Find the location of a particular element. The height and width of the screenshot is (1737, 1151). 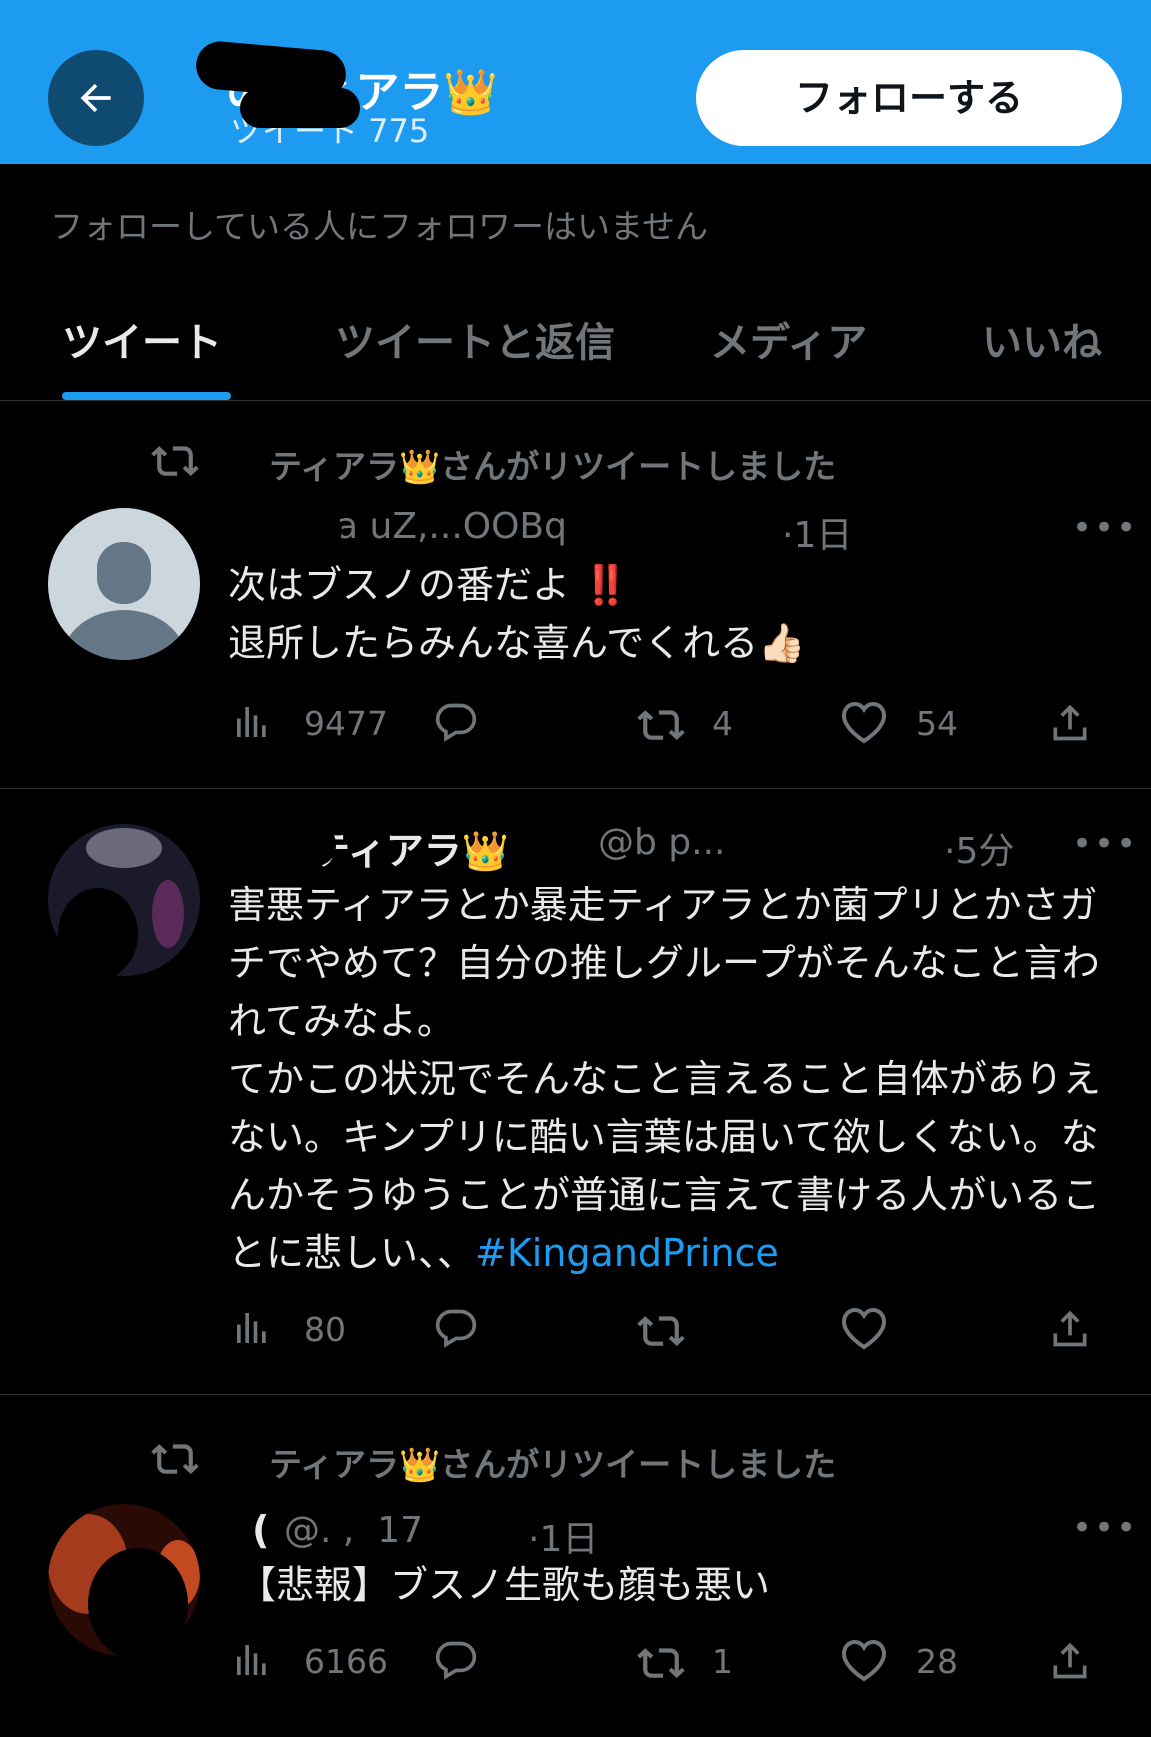

tab-tweets-and-replies: ツイートと返信 is located at coordinates (475, 339).